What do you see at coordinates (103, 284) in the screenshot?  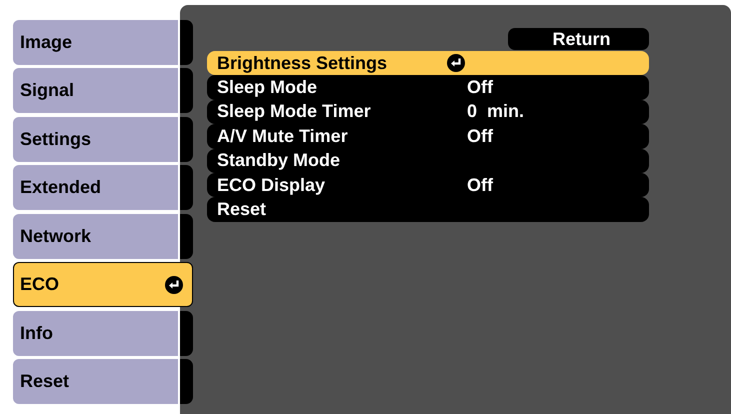 I see `menu-tab: ECO` at bounding box center [103, 284].